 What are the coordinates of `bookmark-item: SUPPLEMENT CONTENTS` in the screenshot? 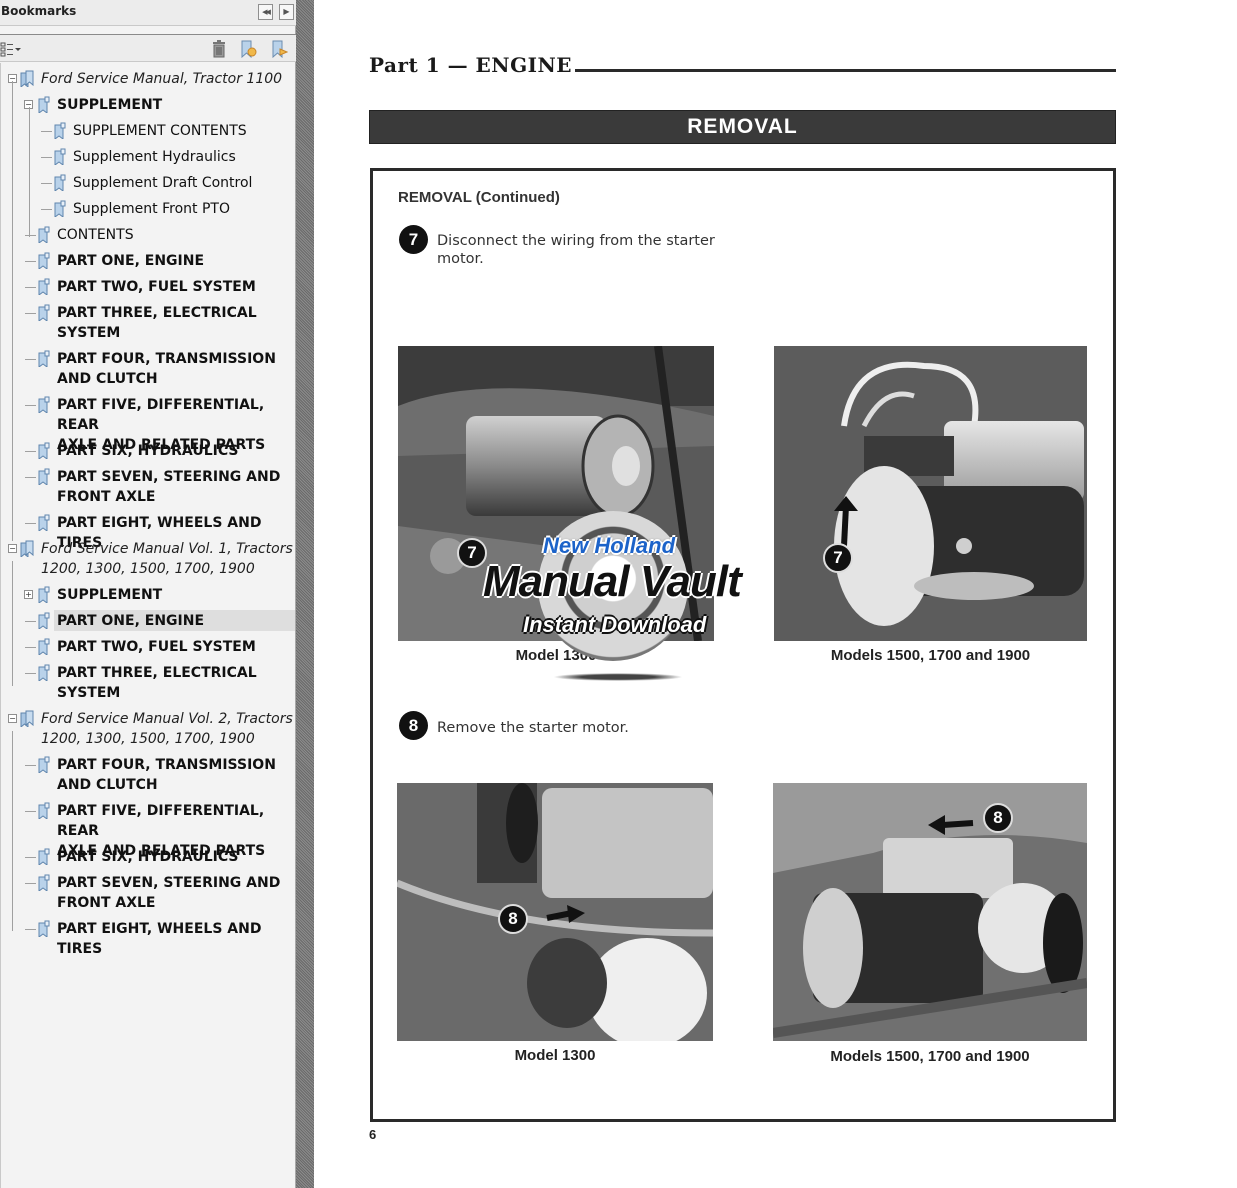 It's located at (148, 134).